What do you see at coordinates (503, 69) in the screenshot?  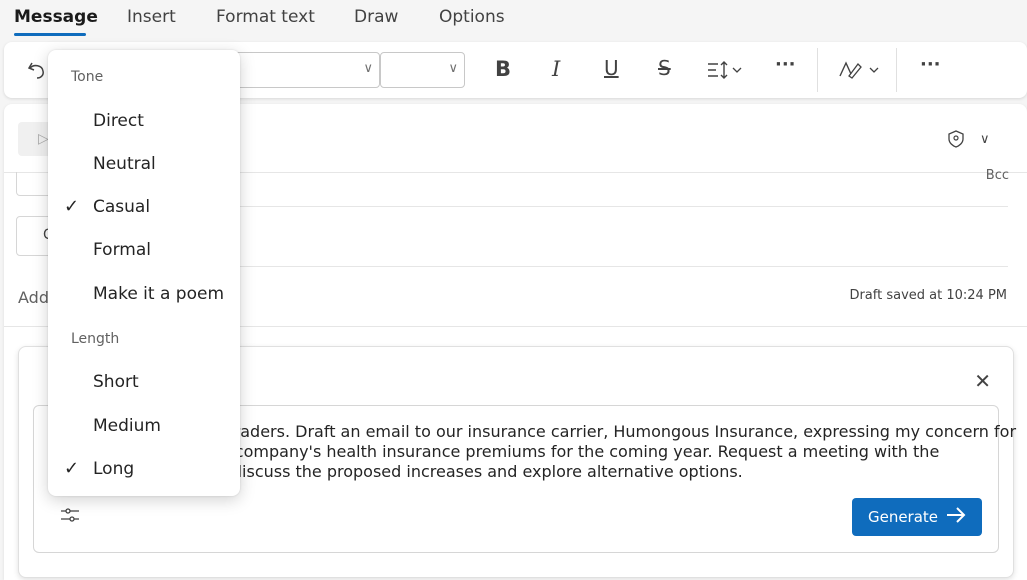 I see `bold-icon: B` at bounding box center [503, 69].